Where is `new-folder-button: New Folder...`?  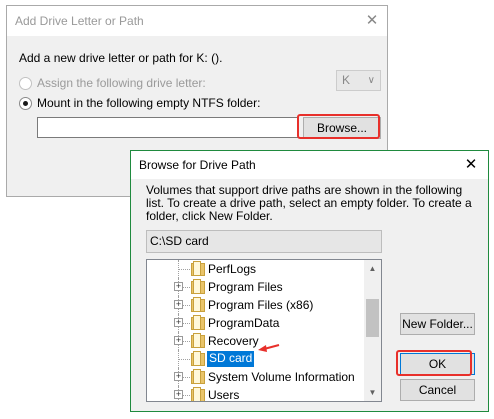 new-folder-button: New Folder... is located at coordinates (437, 324).